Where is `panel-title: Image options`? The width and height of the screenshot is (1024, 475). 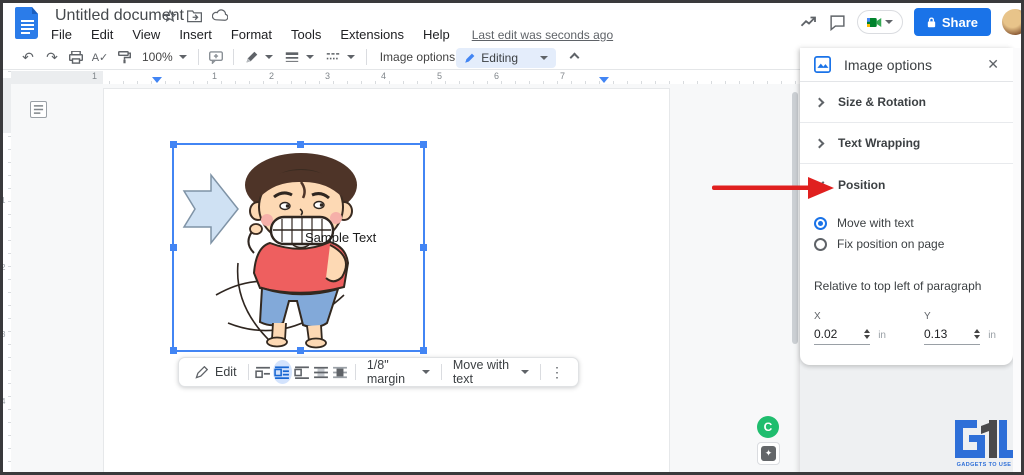
panel-title: Image options is located at coordinates (888, 64).